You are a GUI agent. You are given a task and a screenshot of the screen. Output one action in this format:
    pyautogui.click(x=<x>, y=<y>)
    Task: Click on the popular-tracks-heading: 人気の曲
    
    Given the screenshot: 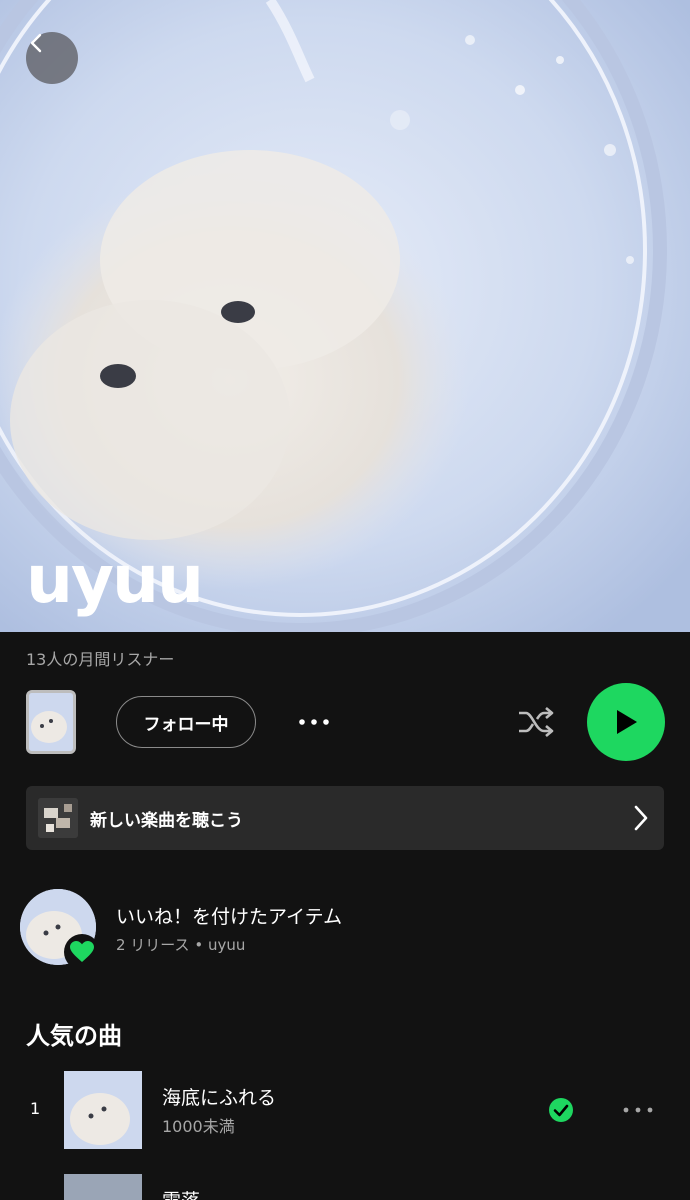 What is the action you would take?
    pyautogui.click(x=74, y=1036)
    